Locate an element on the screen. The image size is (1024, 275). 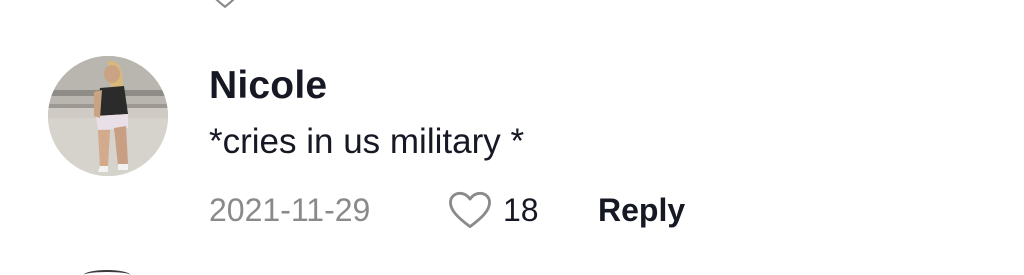
like-button: 18 is located at coordinates (522, 210).